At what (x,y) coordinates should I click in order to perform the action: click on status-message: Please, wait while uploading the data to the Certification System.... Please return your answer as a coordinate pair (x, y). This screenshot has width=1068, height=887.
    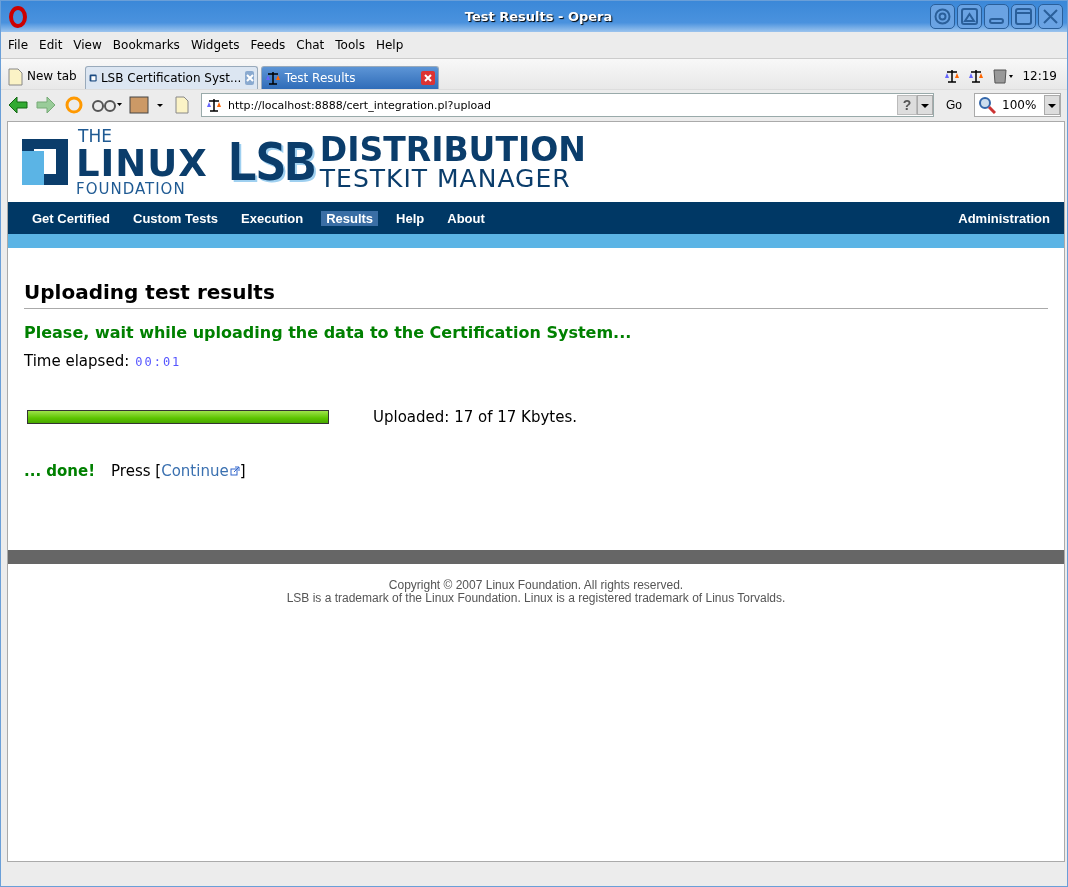
    Looking at the image, I should click on (328, 332).